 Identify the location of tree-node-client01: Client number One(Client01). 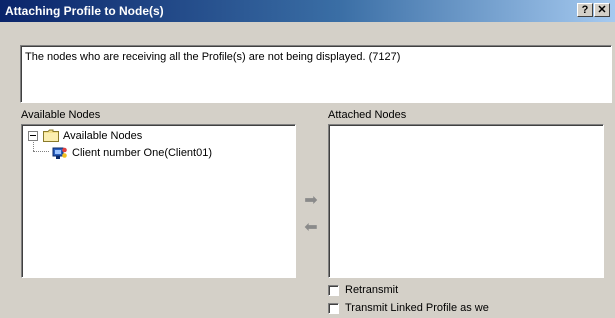
(132, 153).